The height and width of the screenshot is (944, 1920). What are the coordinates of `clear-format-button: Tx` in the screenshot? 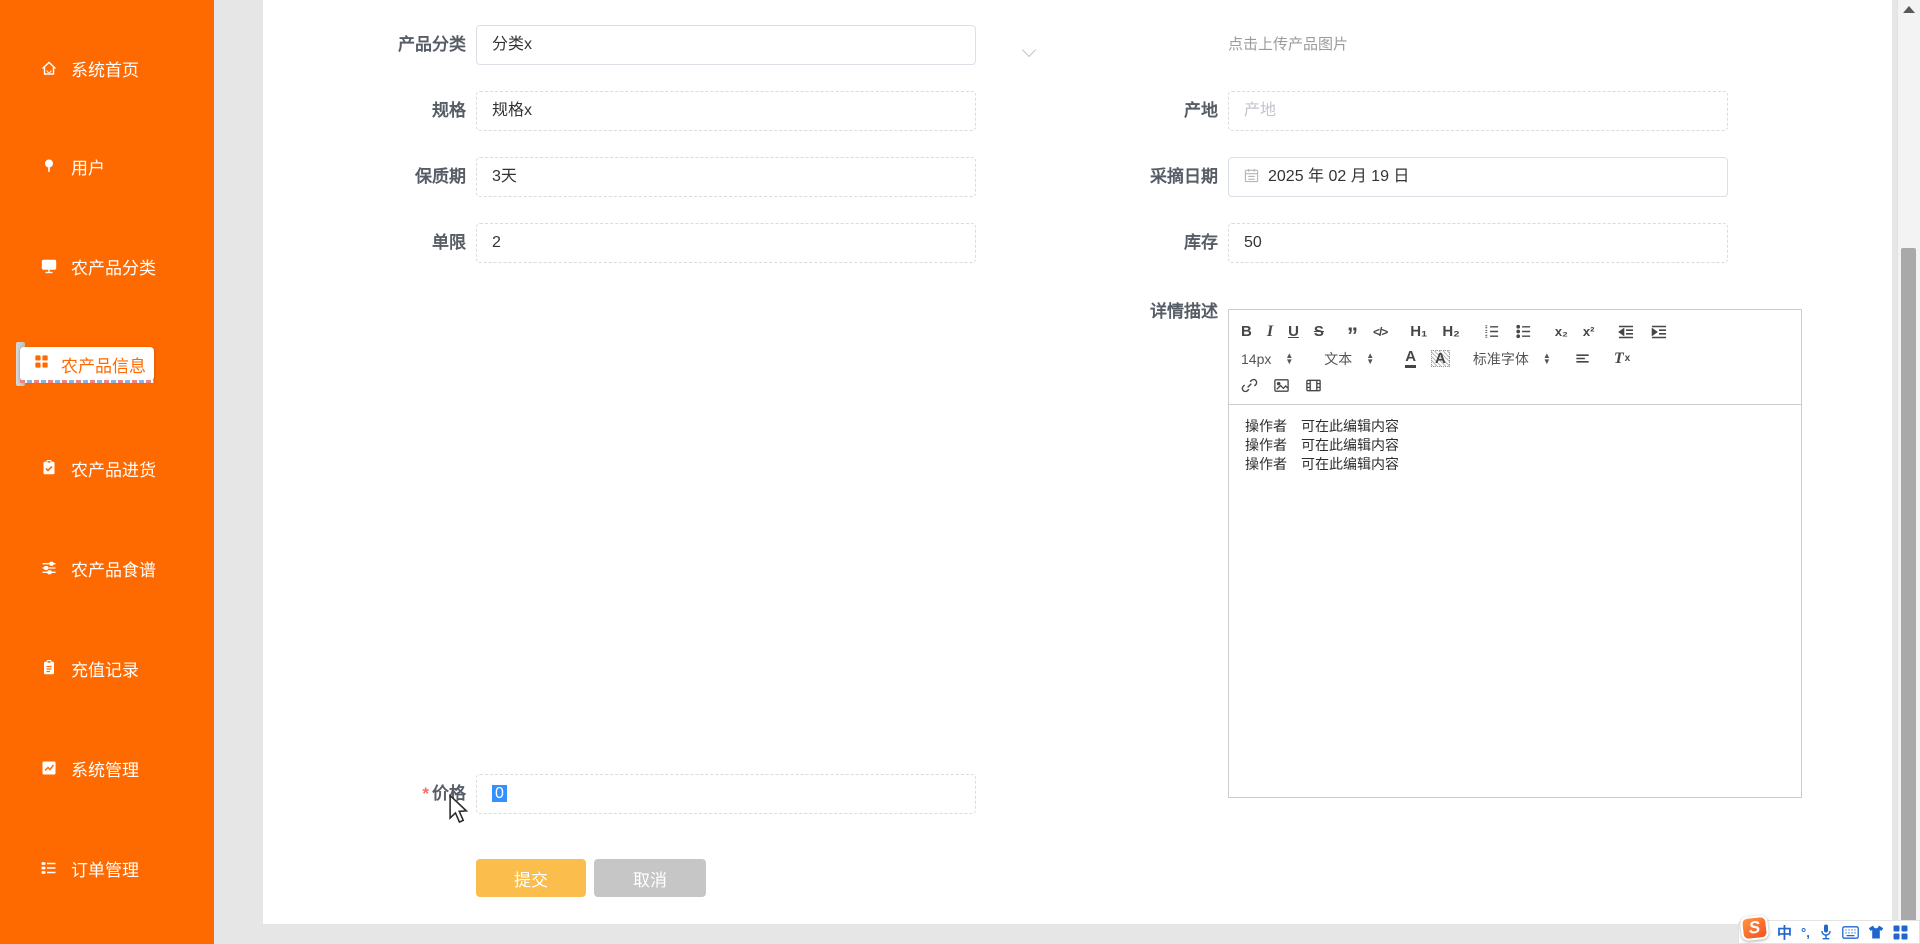 It's located at (1622, 358).